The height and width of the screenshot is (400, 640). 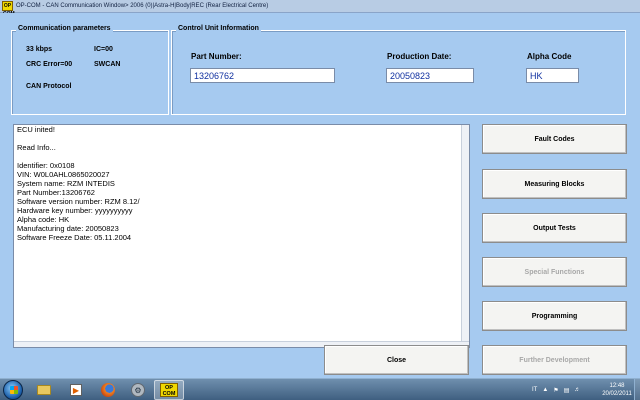 I want to click on log-line: Software Freeze Date: 05.11.2004, so click(x=74, y=237).